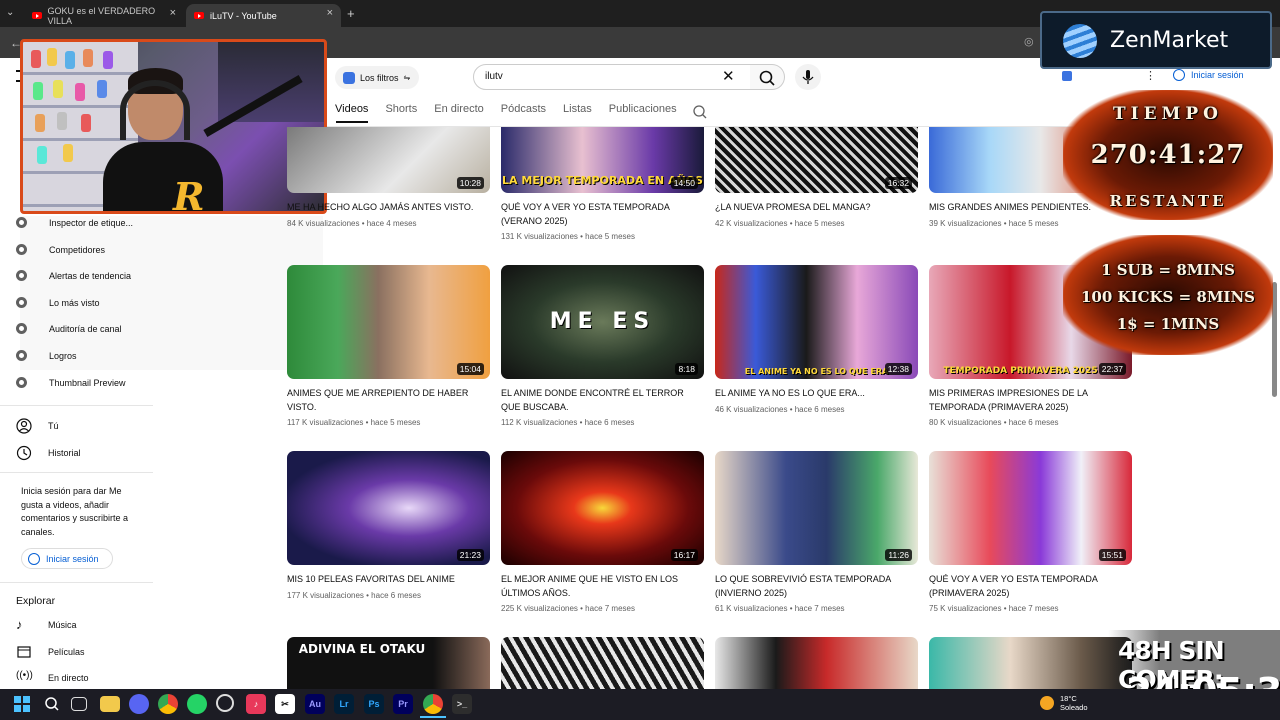  What do you see at coordinates (1064, 703) in the screenshot?
I see `weather-widget: 18°C Soleado` at bounding box center [1064, 703].